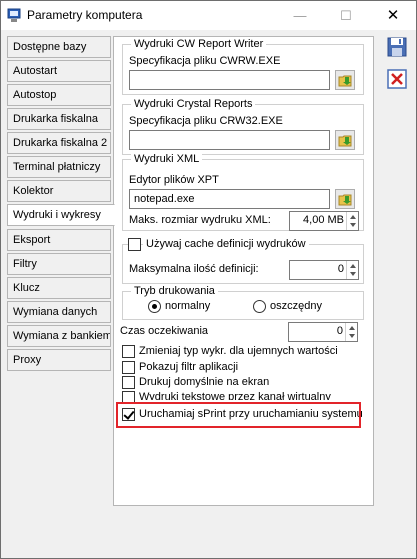 The image size is (417, 559). Describe the element at coordinates (238, 415) in the screenshot. I see `highlight-frame` at that location.